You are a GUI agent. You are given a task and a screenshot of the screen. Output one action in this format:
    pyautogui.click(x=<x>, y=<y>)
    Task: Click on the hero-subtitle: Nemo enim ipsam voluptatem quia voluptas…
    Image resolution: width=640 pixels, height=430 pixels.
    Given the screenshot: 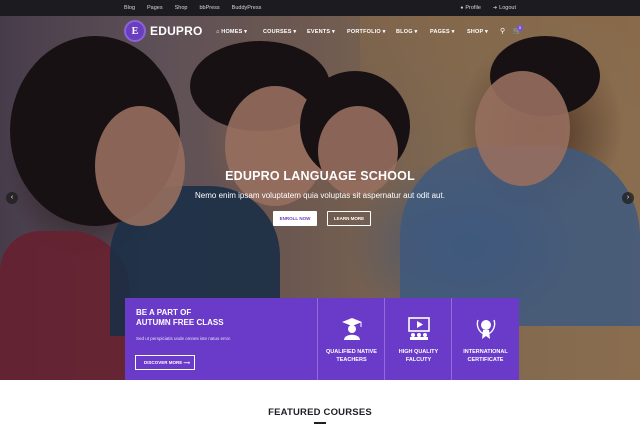 What is the action you would take?
    pyautogui.click(x=320, y=195)
    